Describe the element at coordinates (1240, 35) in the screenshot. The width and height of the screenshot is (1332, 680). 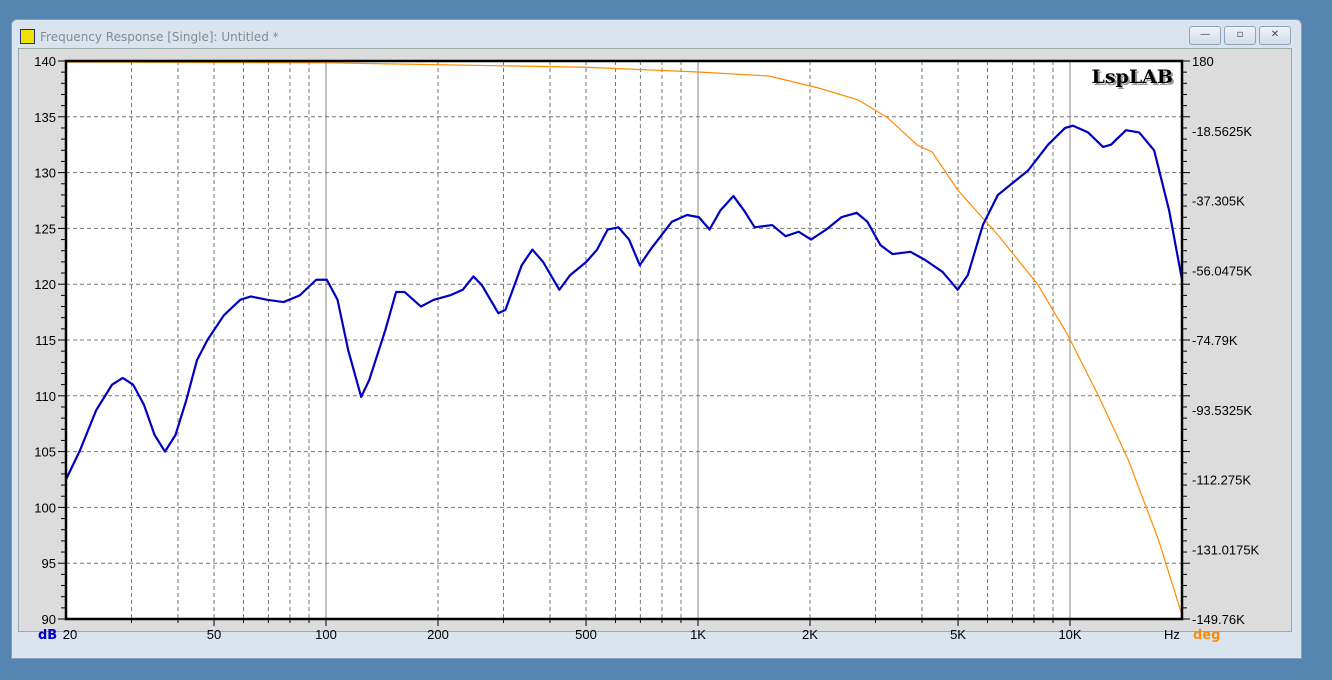
I see `maximize-button: ▫` at that location.